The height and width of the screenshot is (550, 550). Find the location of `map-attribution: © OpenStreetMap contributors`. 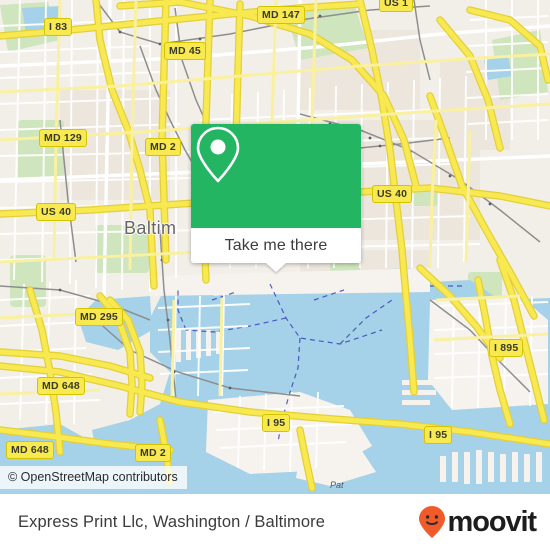

map-attribution: © OpenStreetMap contributors is located at coordinates (93, 477).